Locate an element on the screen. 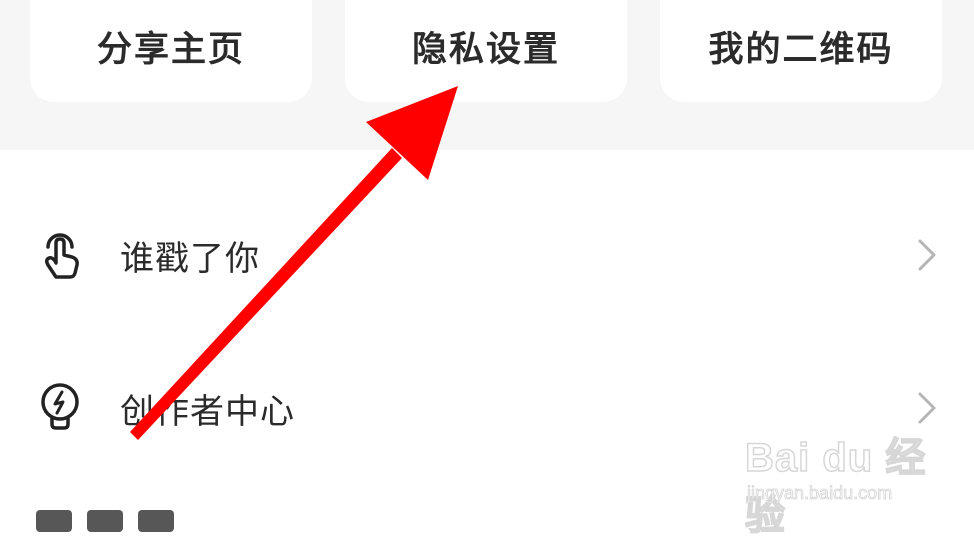 Image resolution: width=974 pixels, height=541 pixels. share-homepage-label: 分享主页 is located at coordinates (170, 50).